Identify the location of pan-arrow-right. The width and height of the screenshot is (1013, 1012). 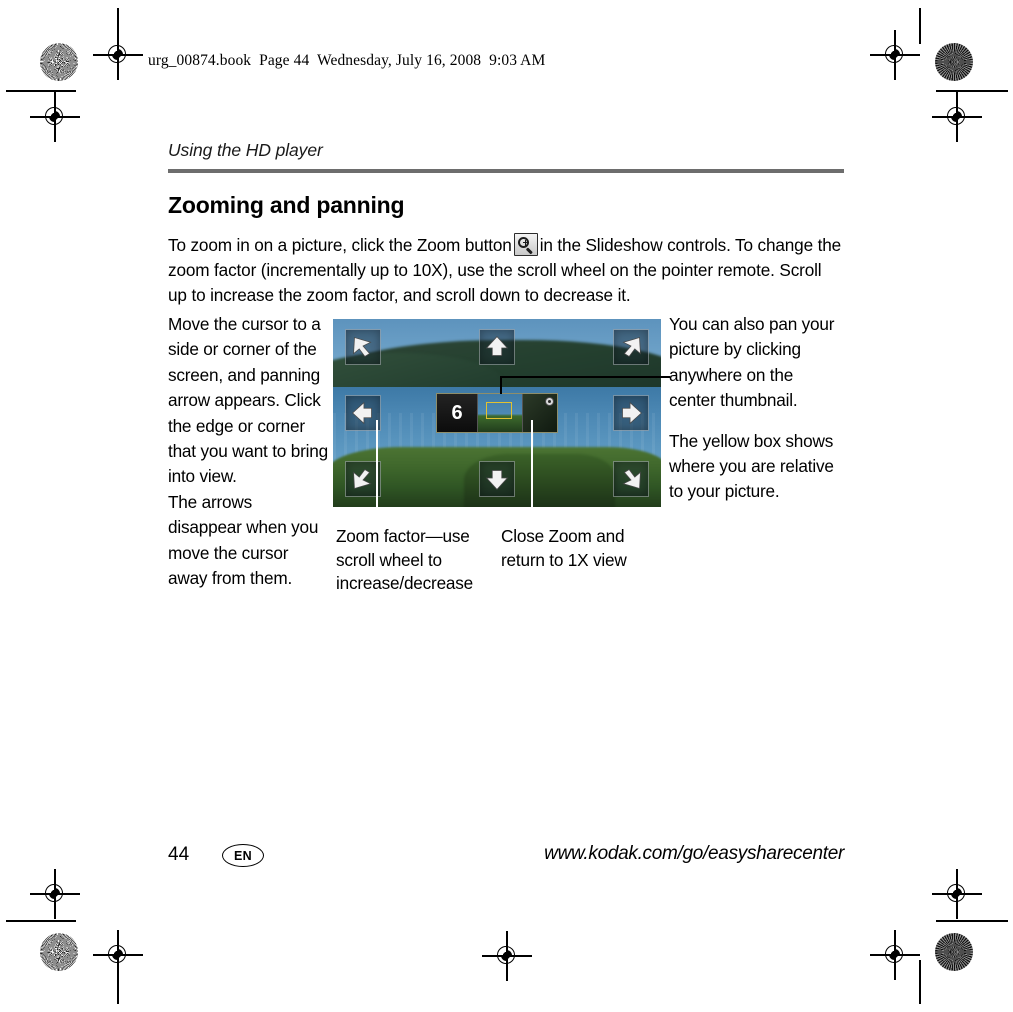
(631, 413).